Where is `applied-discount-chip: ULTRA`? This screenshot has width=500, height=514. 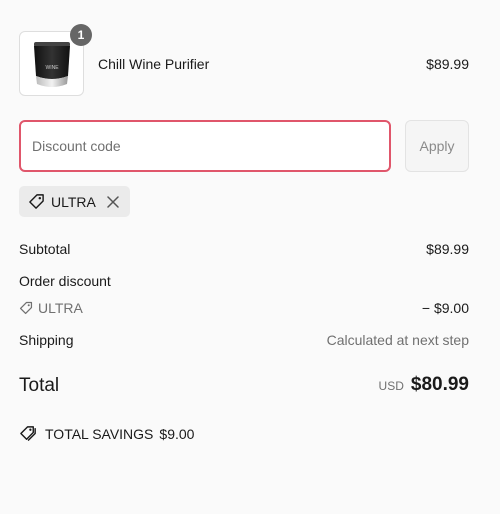
applied-discount-chip: ULTRA is located at coordinates (74, 201).